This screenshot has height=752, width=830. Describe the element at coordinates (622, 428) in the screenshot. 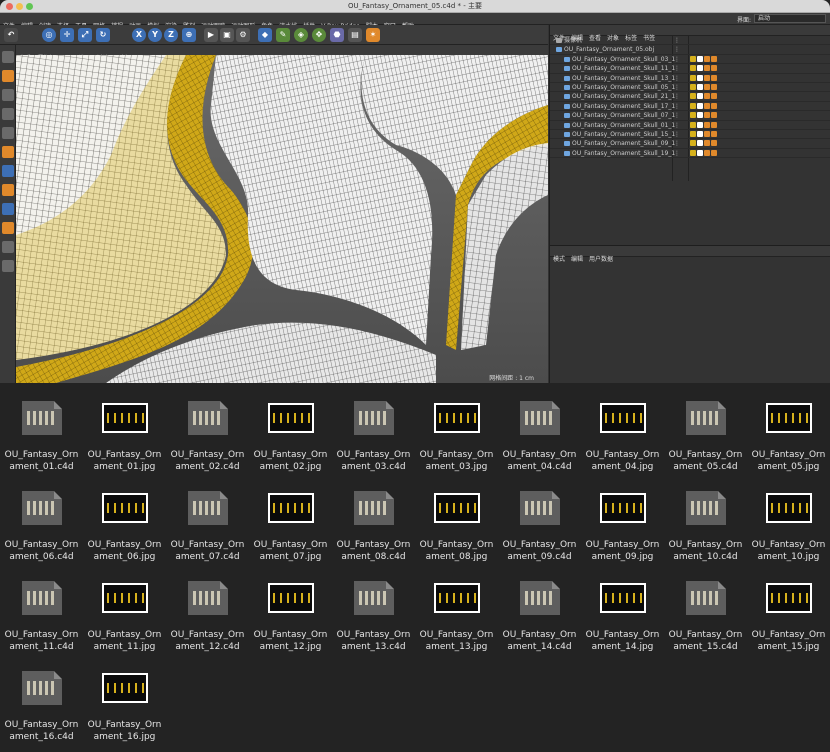

I see `file-item: OU_Fantasy_Orn ament_04.jpg` at that location.